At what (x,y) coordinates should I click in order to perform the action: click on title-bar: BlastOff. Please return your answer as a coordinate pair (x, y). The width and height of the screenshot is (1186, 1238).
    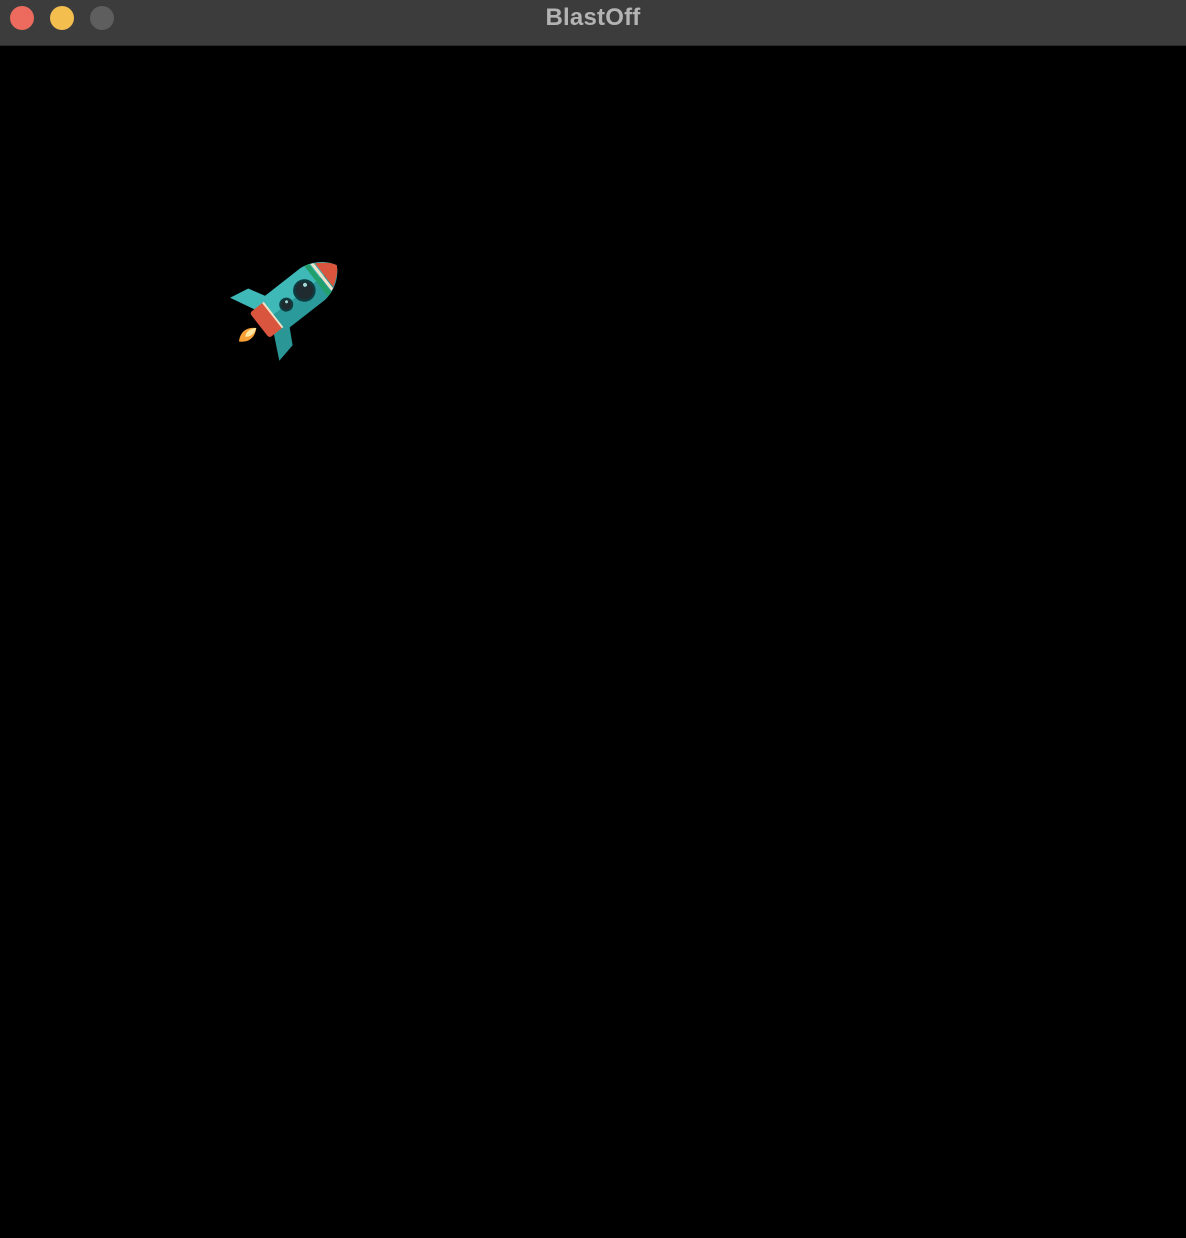
    Looking at the image, I should click on (593, 23).